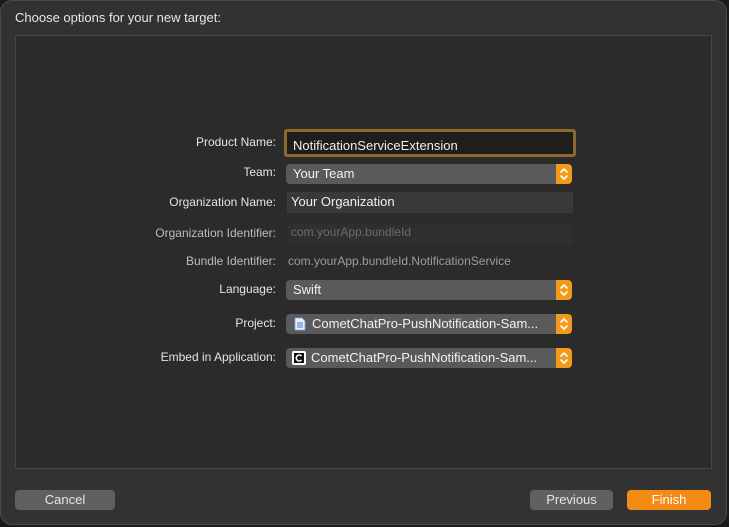 The image size is (729, 527). What do you see at coordinates (65, 500) in the screenshot?
I see `cancel-button: Cancel` at bounding box center [65, 500].